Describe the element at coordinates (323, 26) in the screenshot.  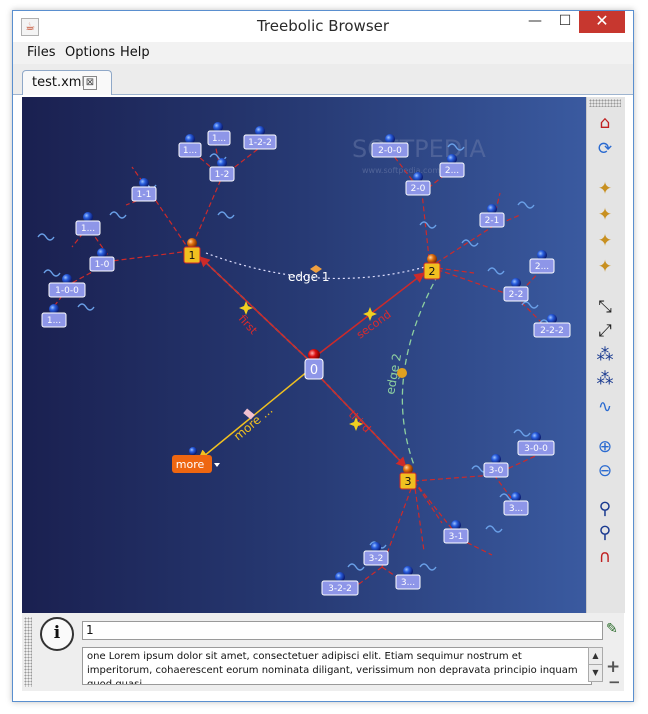
I see `title-bar: ☕ Treebolic Browser — ☐ ✕` at that location.